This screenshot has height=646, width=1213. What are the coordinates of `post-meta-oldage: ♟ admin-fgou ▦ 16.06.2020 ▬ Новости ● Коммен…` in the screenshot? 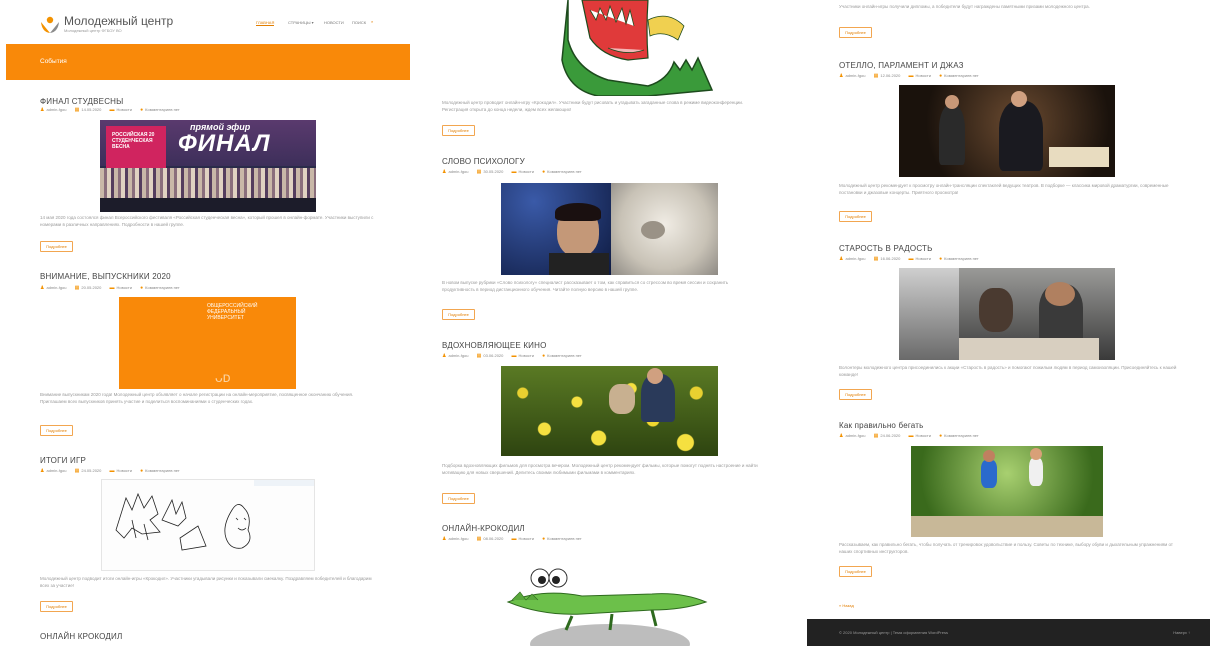 It's located at (909, 259).